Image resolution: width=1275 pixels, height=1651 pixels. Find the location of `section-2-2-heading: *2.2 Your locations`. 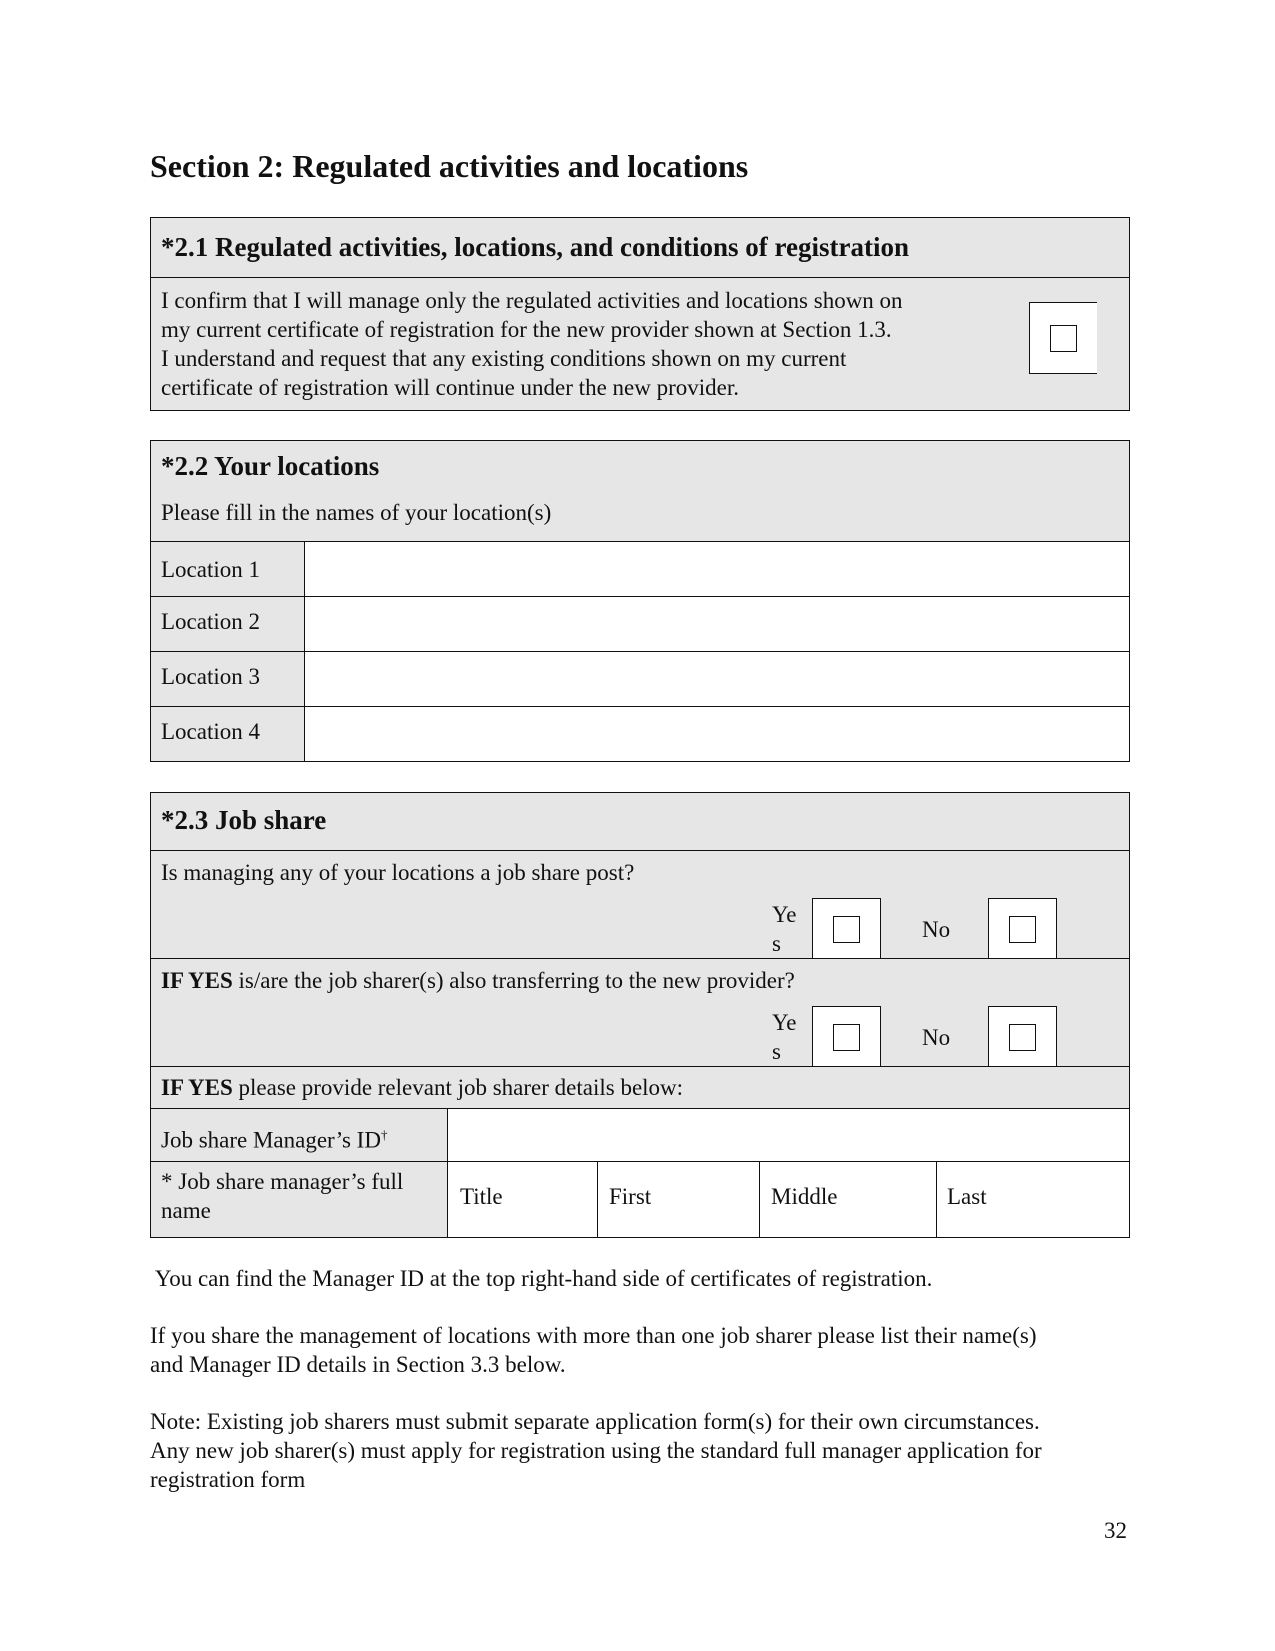

section-2-2-heading: *2.2 Your locations is located at coordinates (270, 466).